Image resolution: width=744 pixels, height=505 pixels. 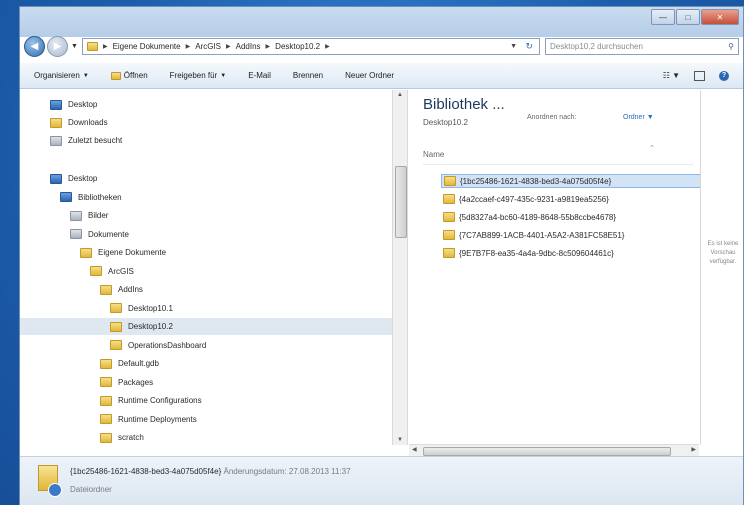 What do you see at coordinates (34, 46) in the screenshot?
I see `back-button: ◀` at bounding box center [34, 46].